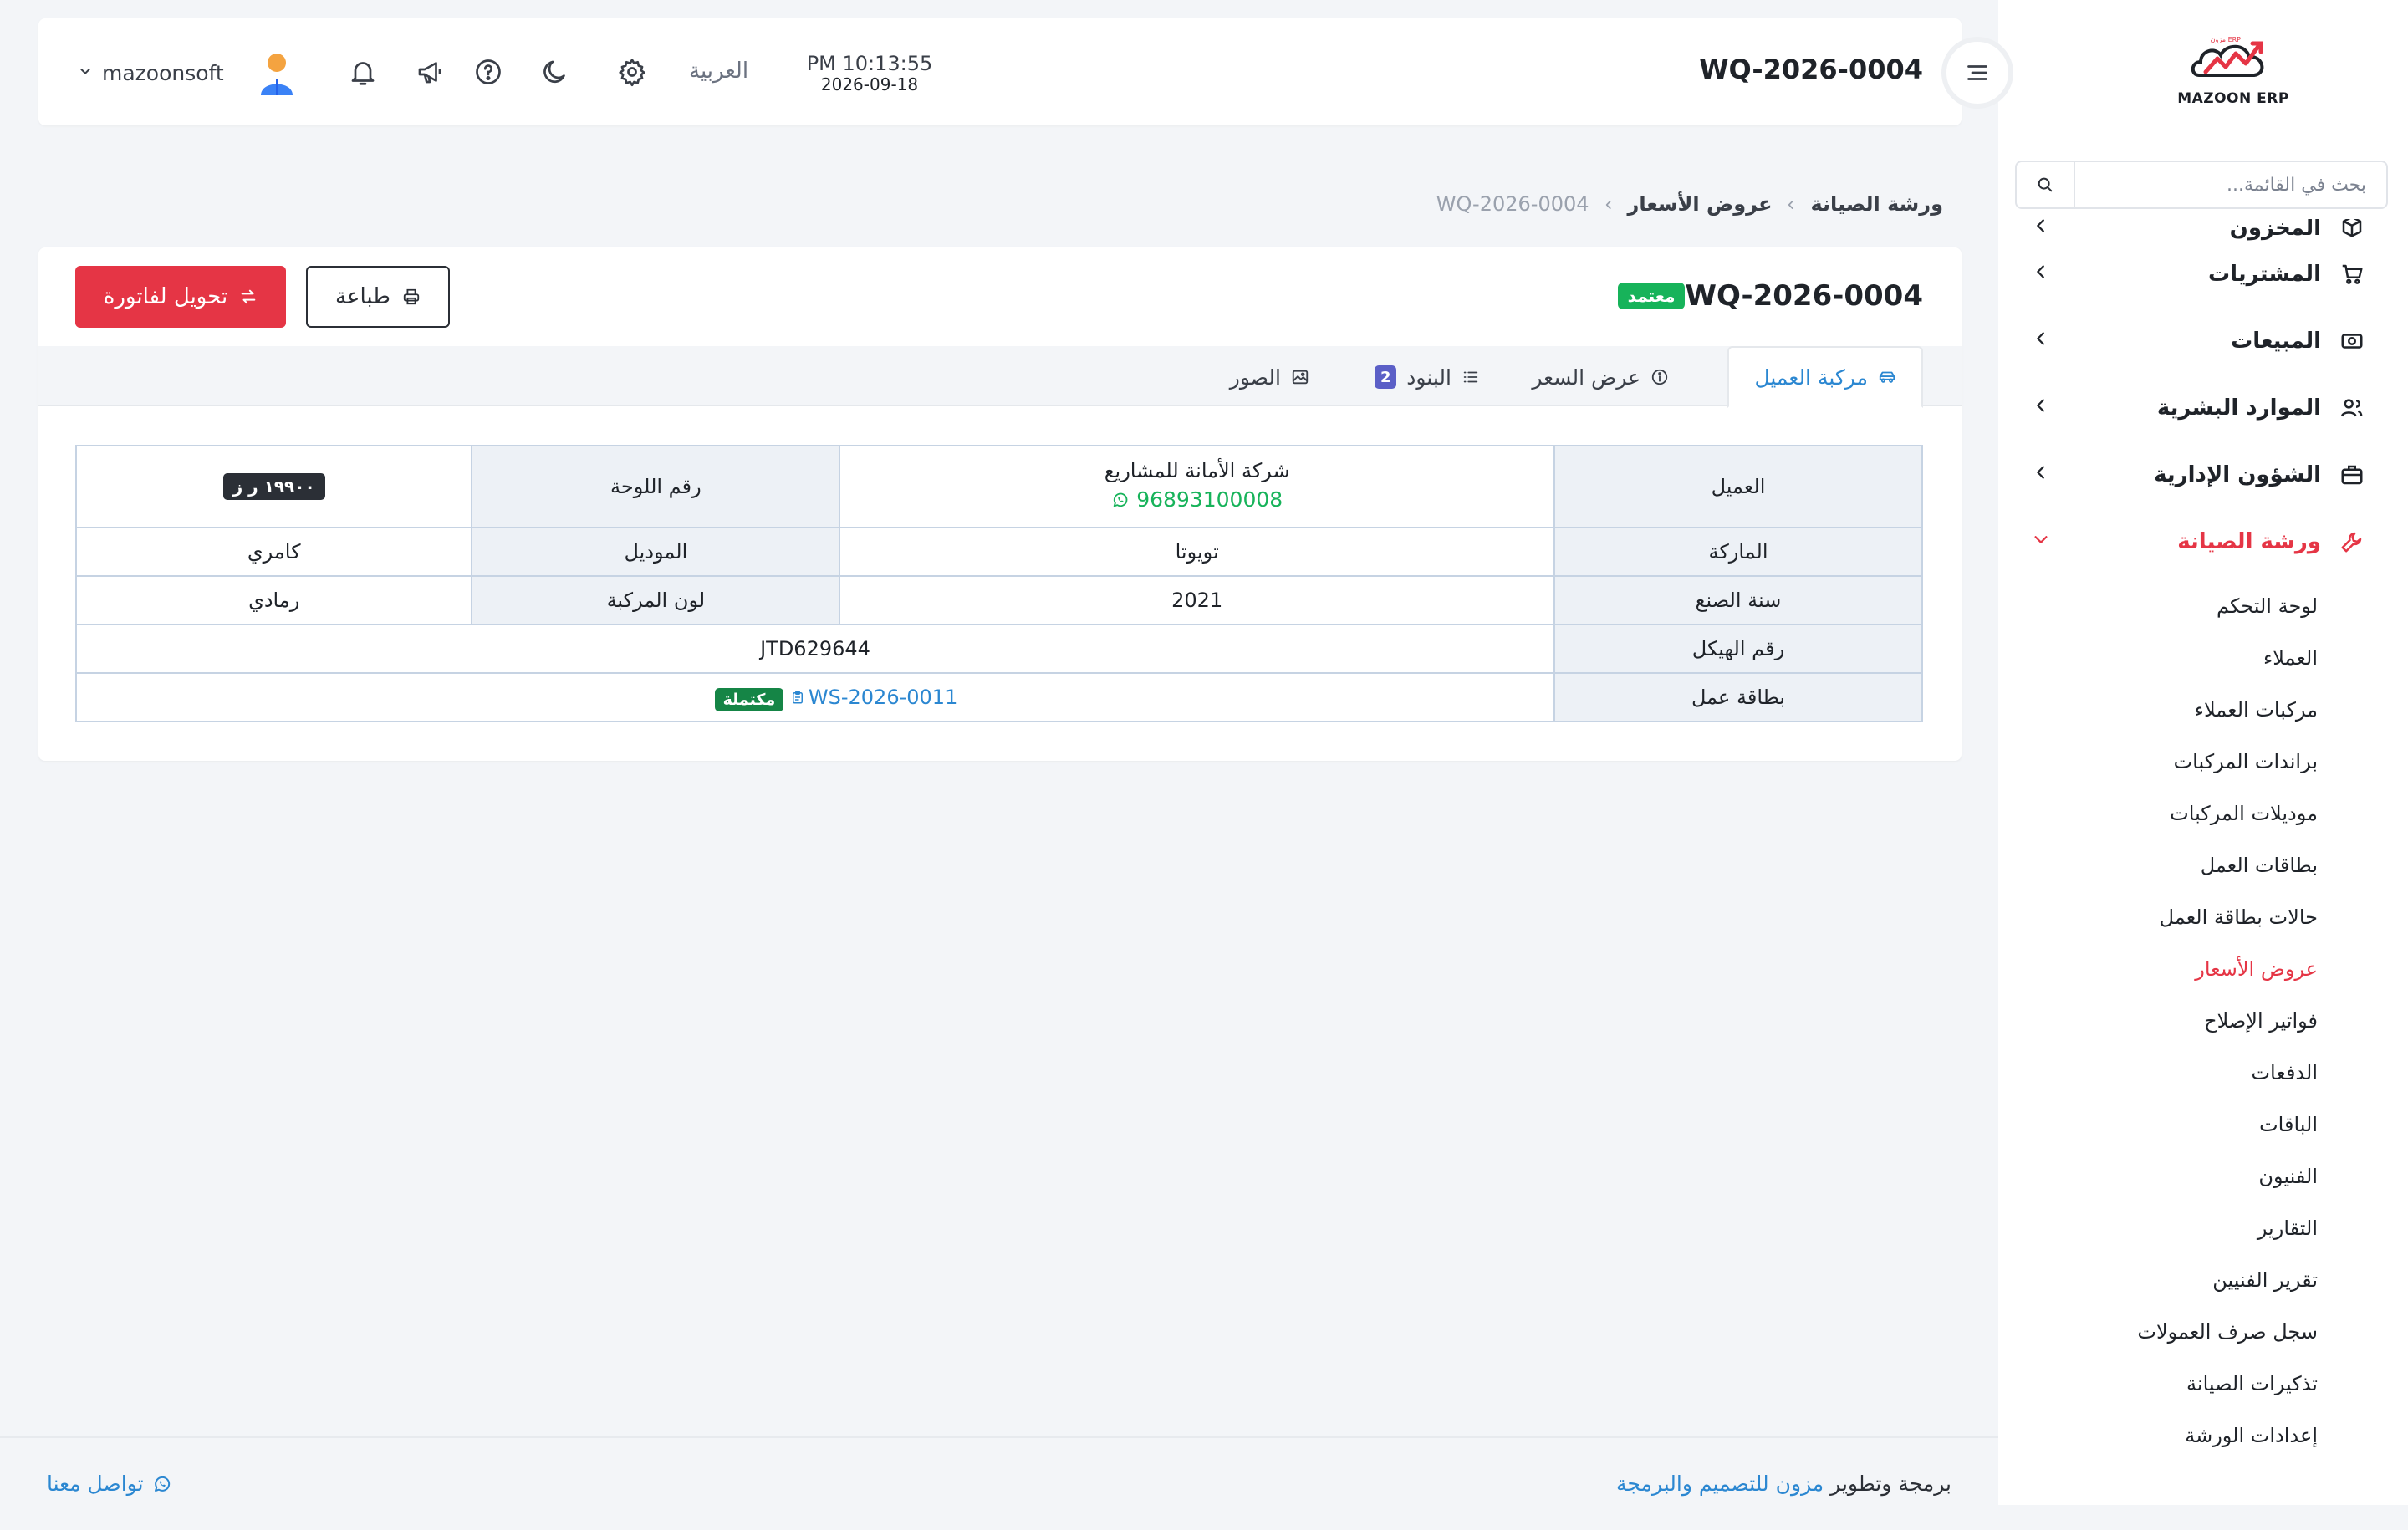 The image size is (2408, 1530). What do you see at coordinates (1738, 600) in the screenshot?
I see `year-label: سنة الصنع` at bounding box center [1738, 600].